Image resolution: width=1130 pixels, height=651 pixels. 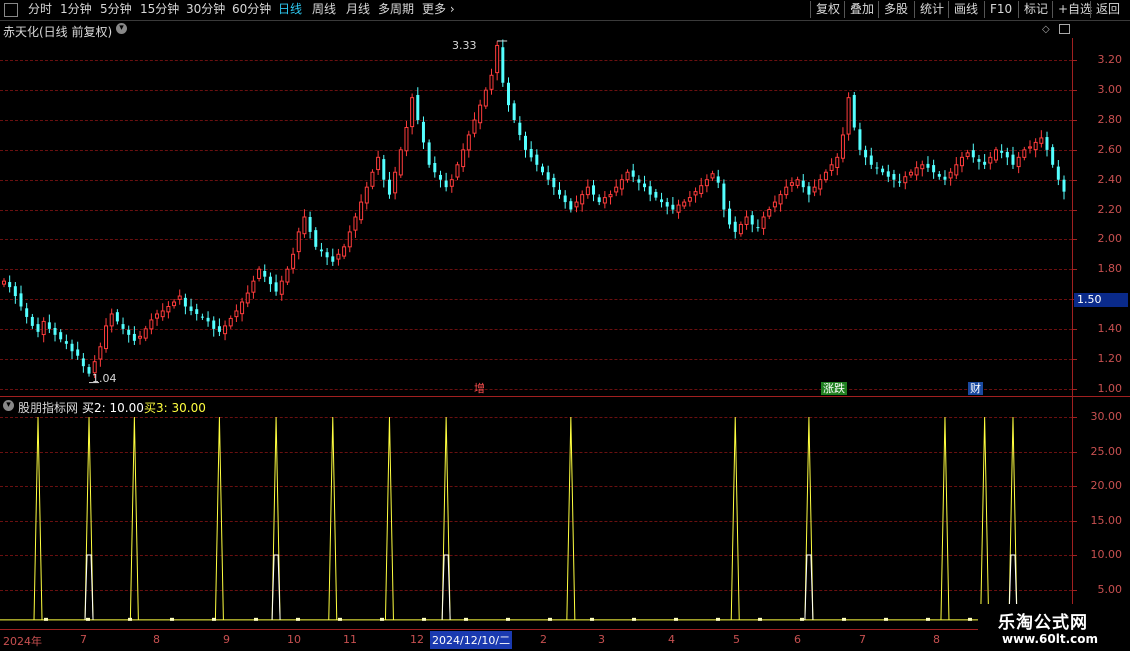 What do you see at coordinates (11, 10) in the screenshot?
I see `window-menu-icon` at bounding box center [11, 10].